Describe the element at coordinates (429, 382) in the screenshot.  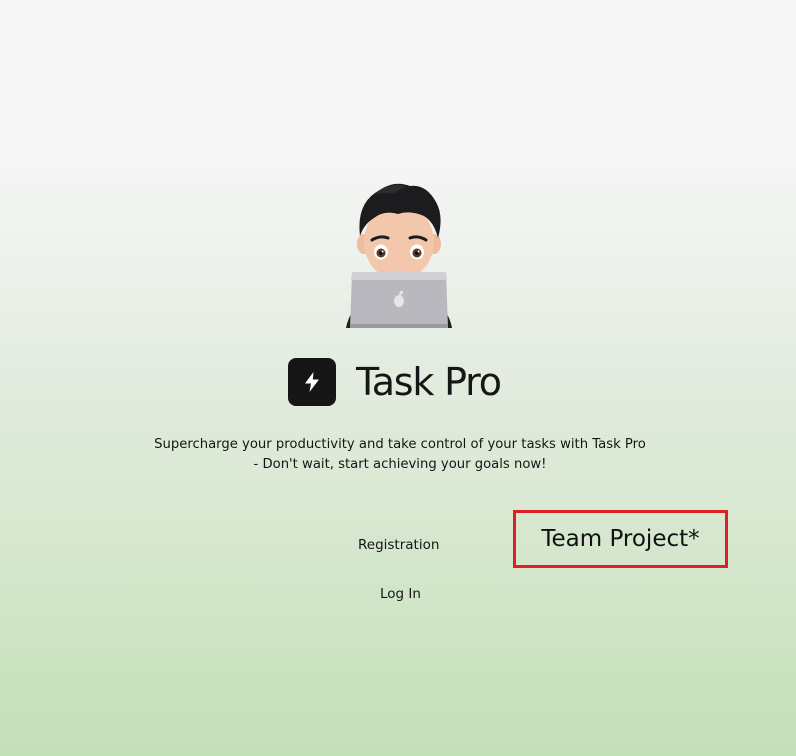
I see `app-title: Task Pro` at that location.